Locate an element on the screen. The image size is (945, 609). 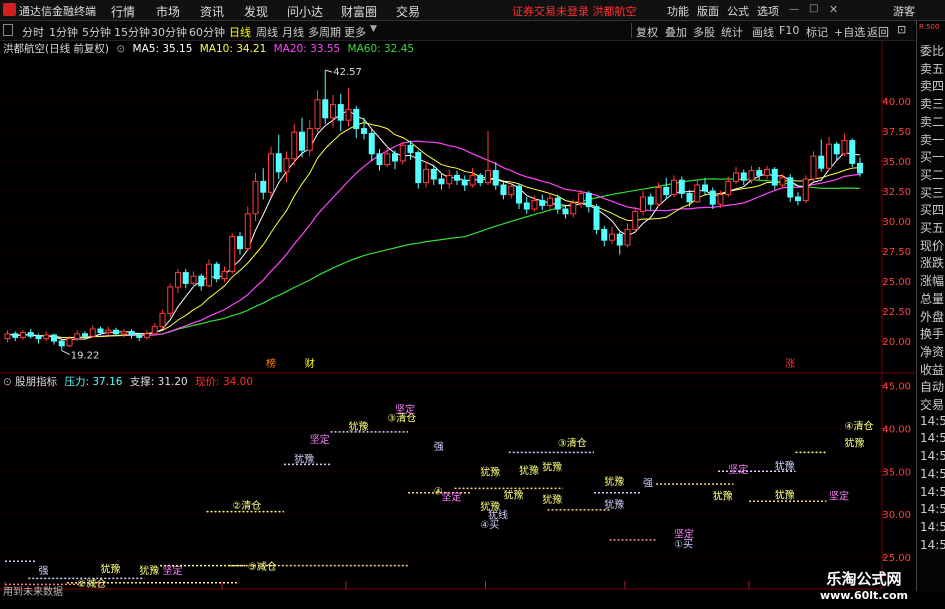
indicator-settings-icon: ⊙ is located at coordinates (7, 382).